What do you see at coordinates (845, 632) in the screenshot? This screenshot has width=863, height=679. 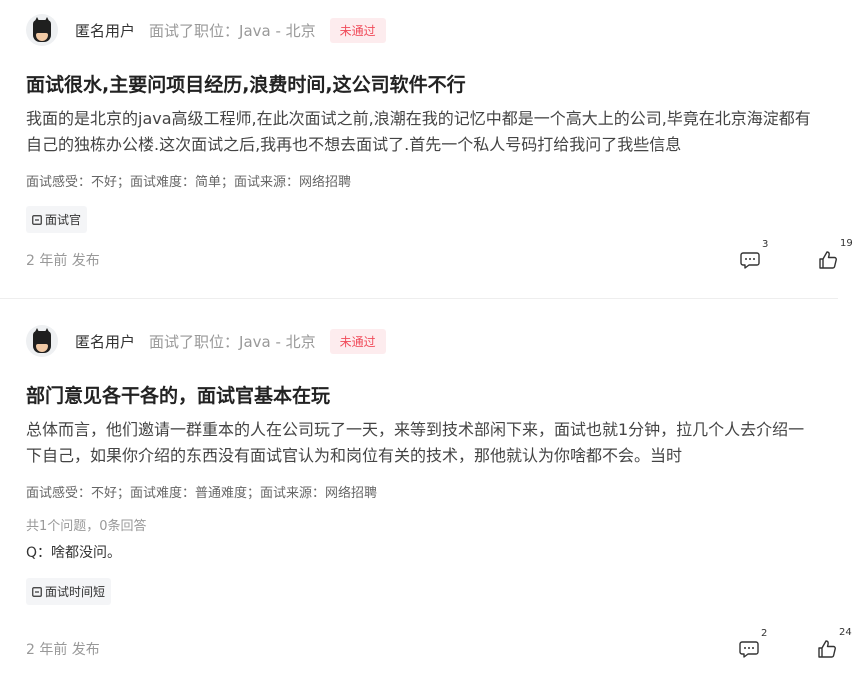 I see `like-count: 24` at bounding box center [845, 632].